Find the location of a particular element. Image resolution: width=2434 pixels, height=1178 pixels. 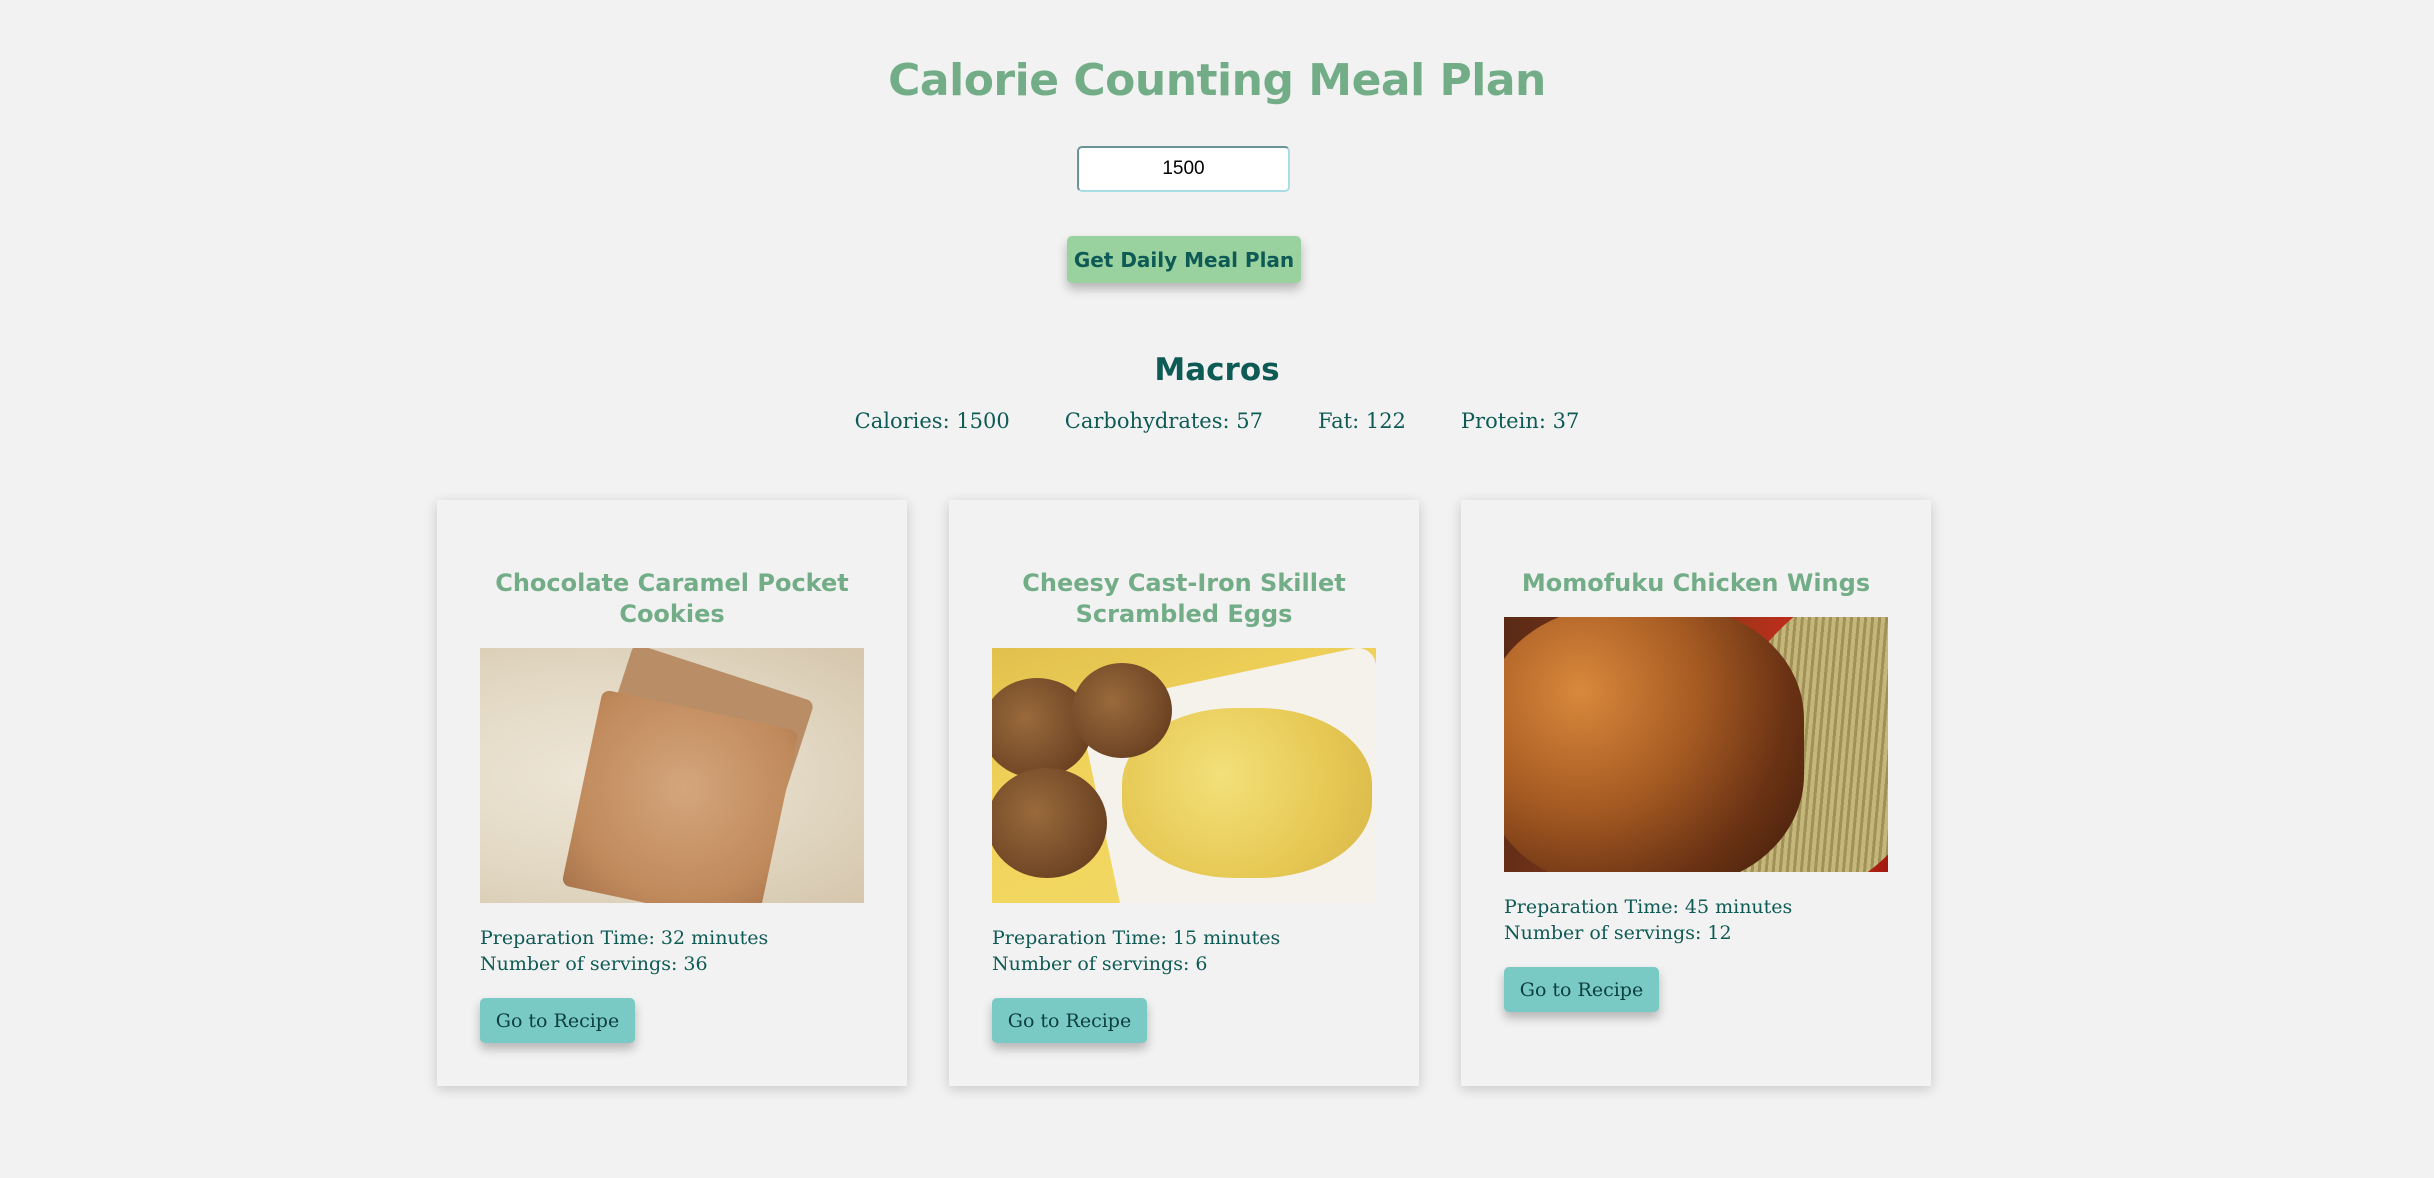

get-meal-plan-button: Get Daily Meal Plan is located at coordinates (1184, 259).